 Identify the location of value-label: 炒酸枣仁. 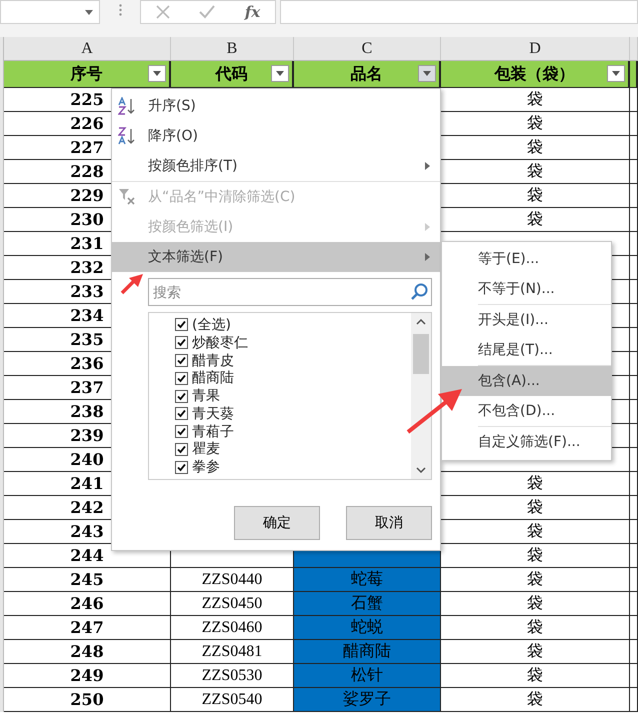
(220, 343).